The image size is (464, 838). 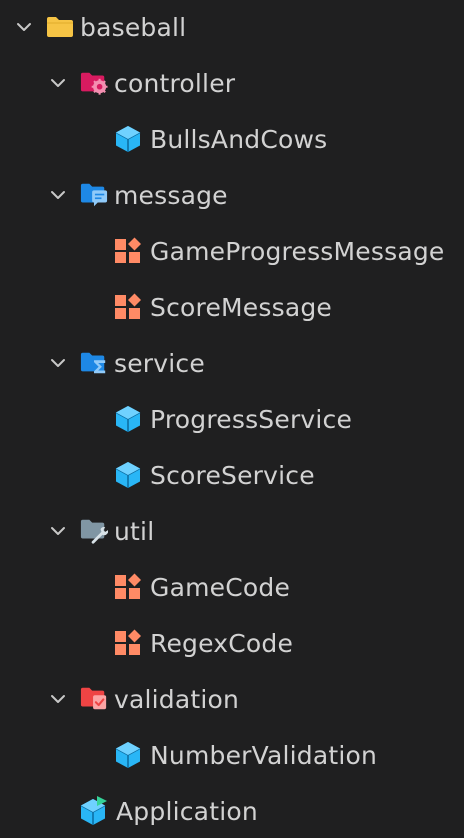 What do you see at coordinates (220, 587) in the screenshot?
I see `tree-item-label: GameCode` at bounding box center [220, 587].